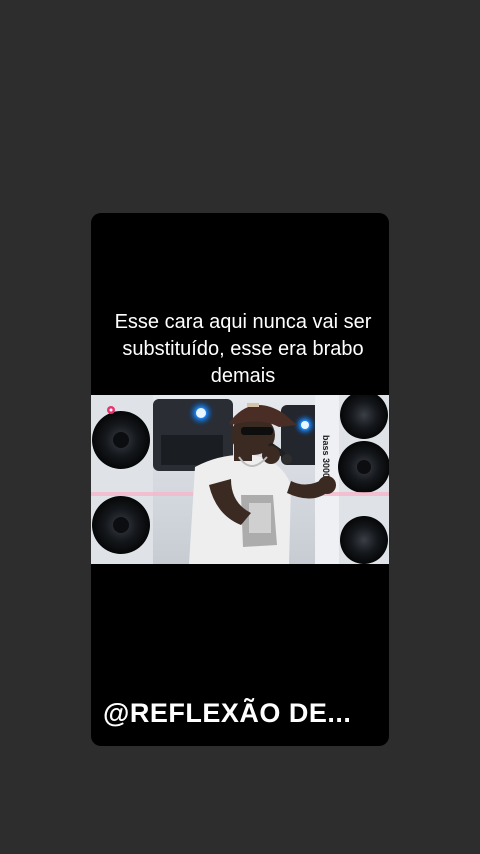 The image size is (480, 854). I want to click on record-dot-icon, so click(111, 410).